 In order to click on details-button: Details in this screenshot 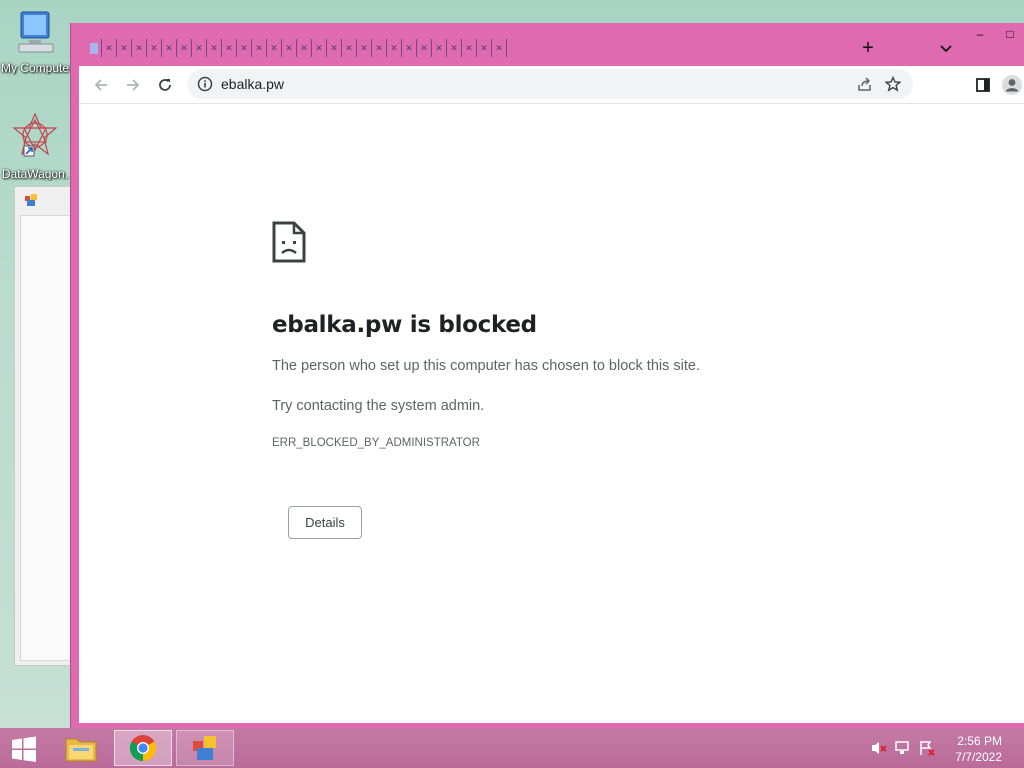, I will do `click(325, 522)`.